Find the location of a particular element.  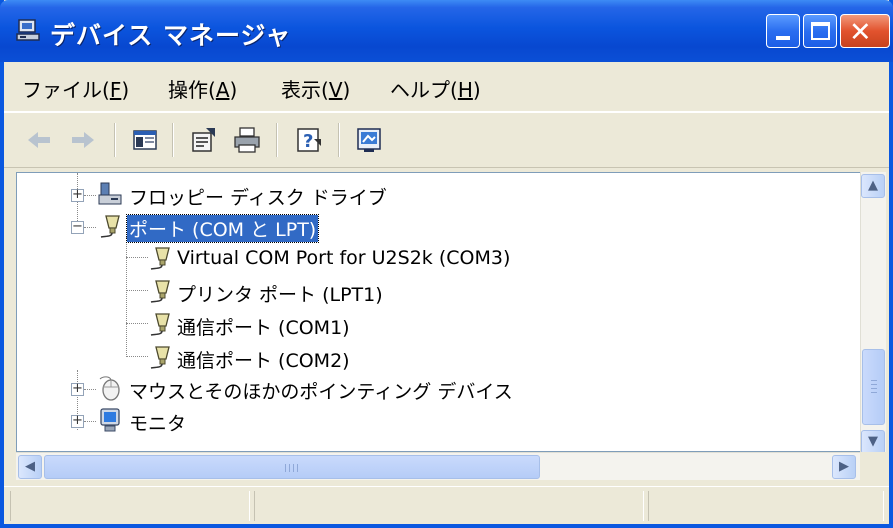

chevron-down-icon: ▼ is located at coordinates (873, 441).